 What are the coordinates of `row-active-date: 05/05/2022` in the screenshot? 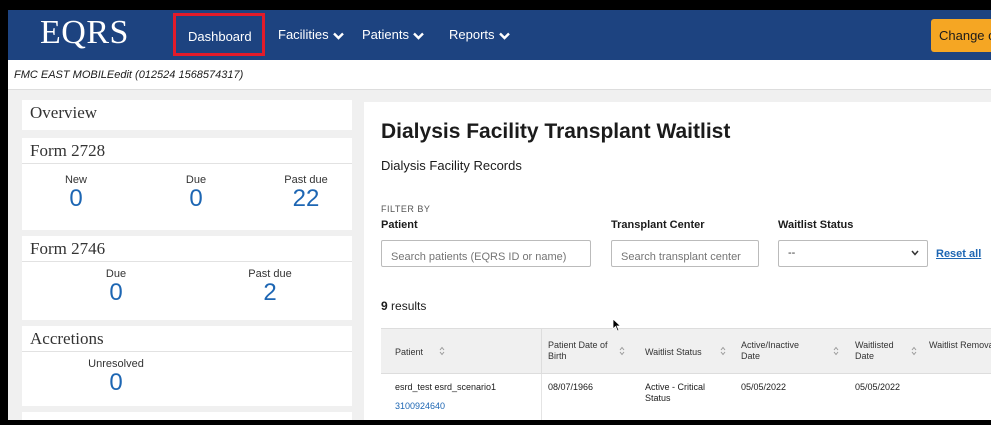 It's located at (764, 387).